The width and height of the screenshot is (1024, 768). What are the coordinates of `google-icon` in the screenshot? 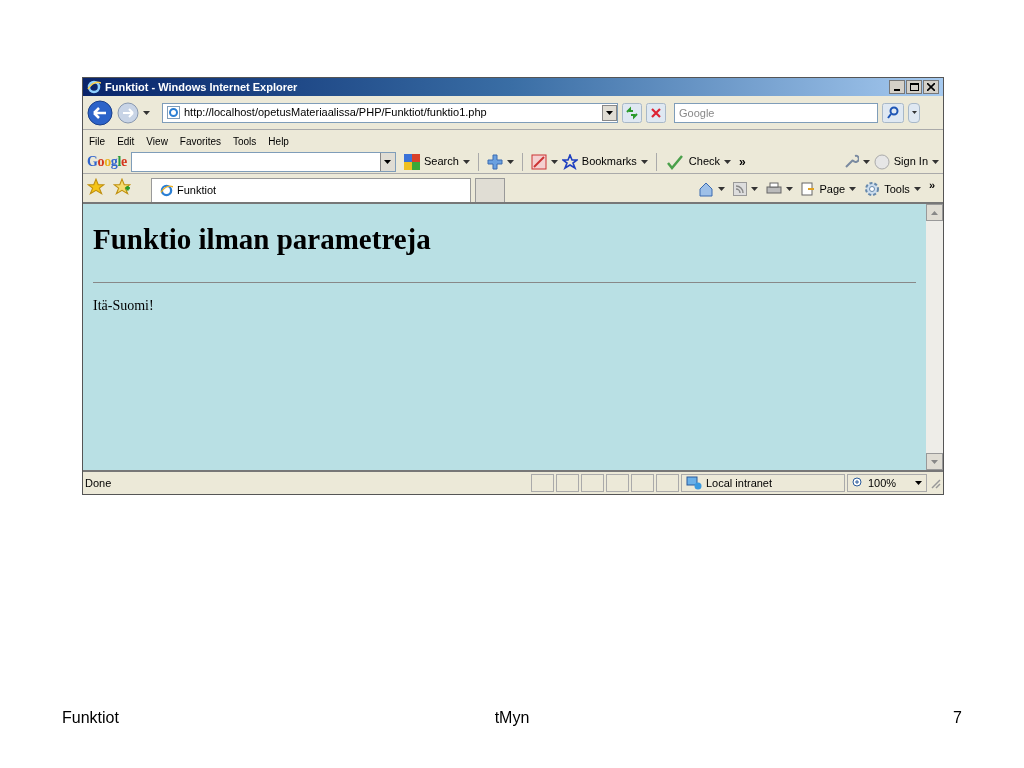 It's located at (411, 161).